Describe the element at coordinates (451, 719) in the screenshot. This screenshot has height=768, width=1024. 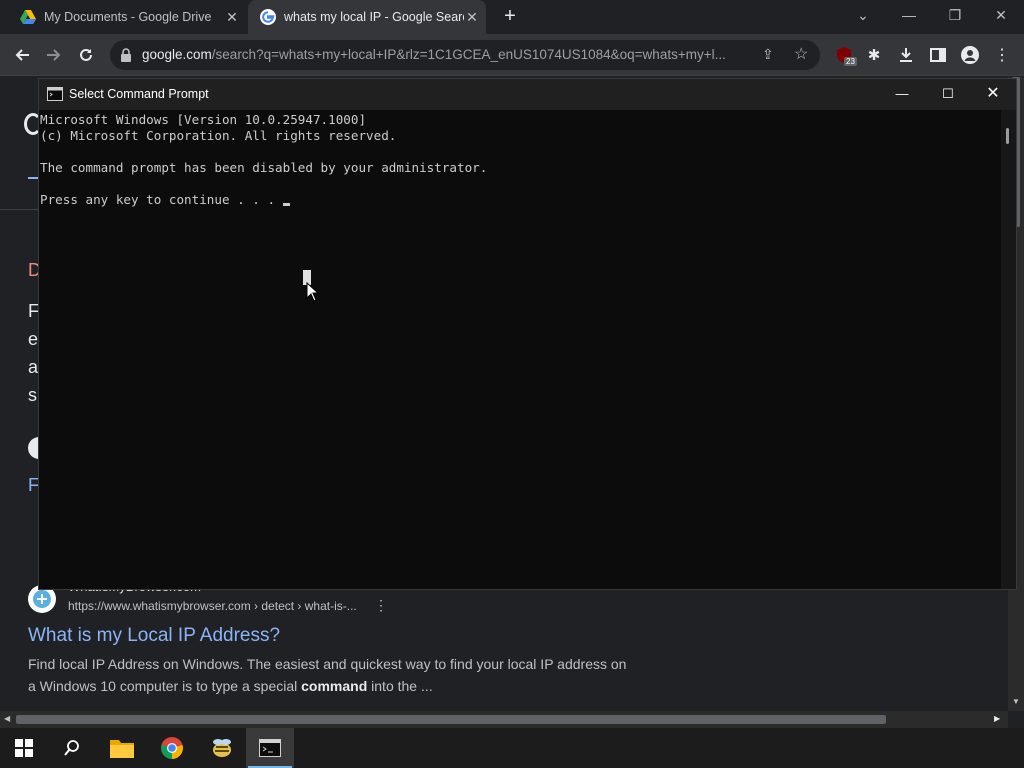
I see `page-hscroll-thumb` at that location.